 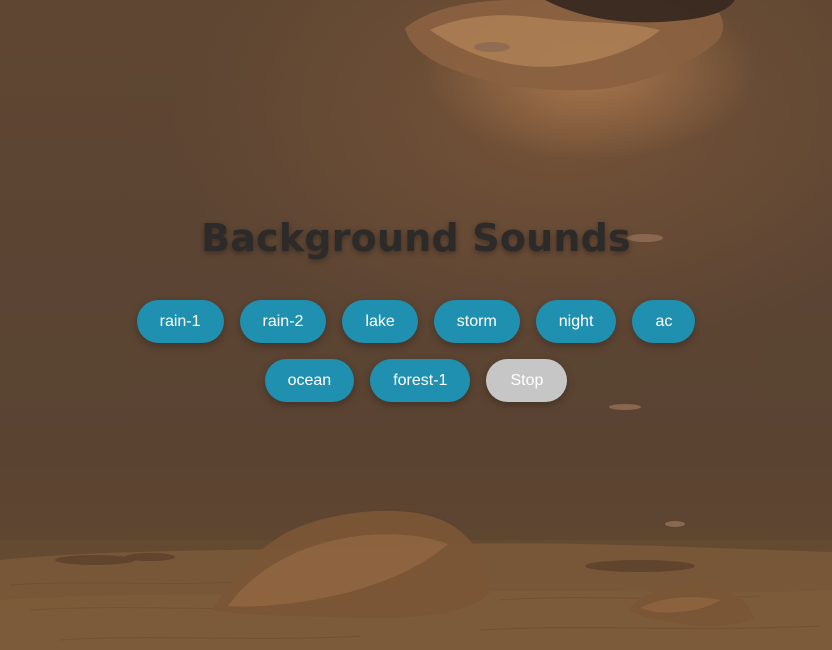 I want to click on sound-button-forest-1: forest-1, so click(x=420, y=380).